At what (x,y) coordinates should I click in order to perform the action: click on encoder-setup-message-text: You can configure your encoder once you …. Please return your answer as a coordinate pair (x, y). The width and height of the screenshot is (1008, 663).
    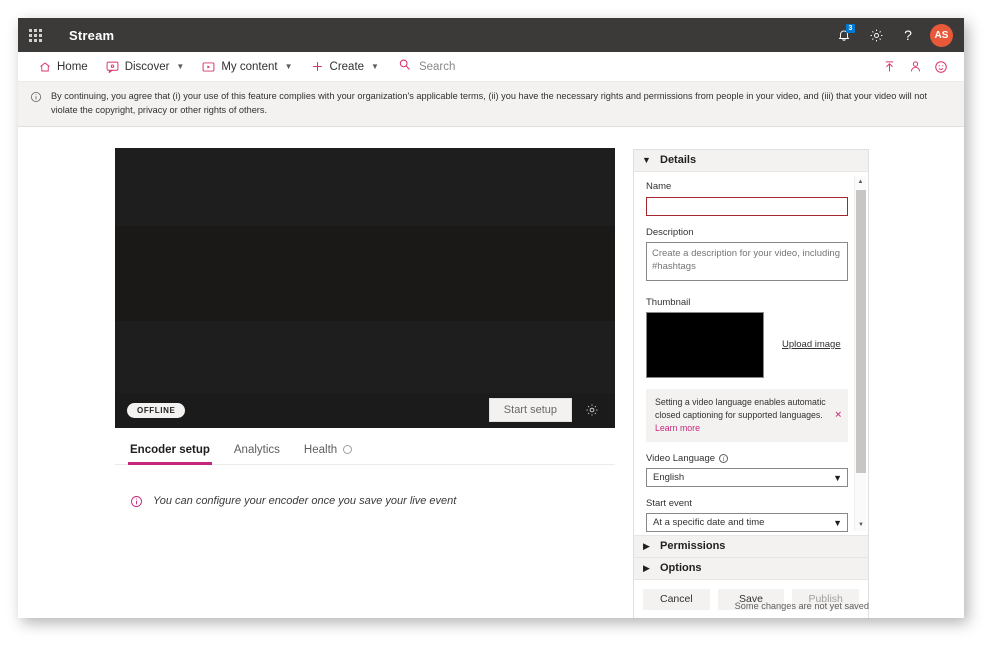
    Looking at the image, I should click on (305, 501).